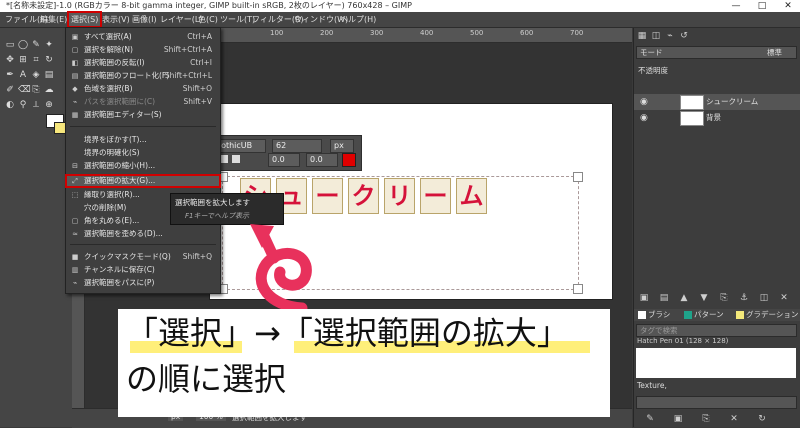 This screenshot has width=800, height=428. What do you see at coordinates (716, 52) in the screenshot?
I see `mode-select: モード 標準` at bounding box center [716, 52].